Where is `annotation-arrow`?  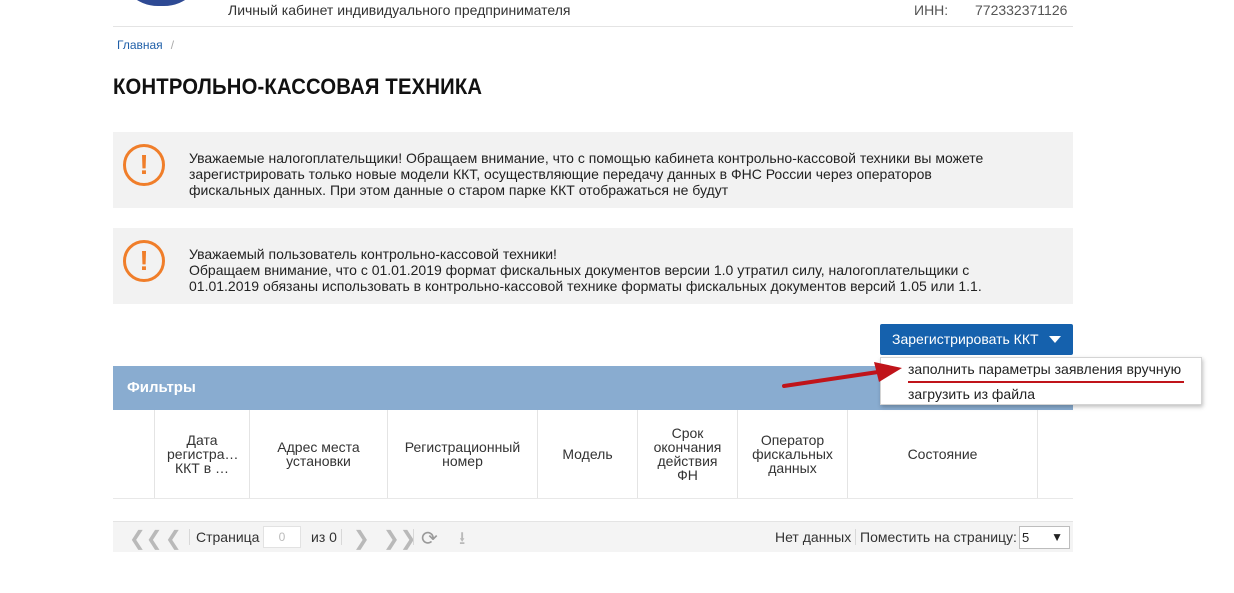 annotation-arrow is located at coordinates (983, 375).